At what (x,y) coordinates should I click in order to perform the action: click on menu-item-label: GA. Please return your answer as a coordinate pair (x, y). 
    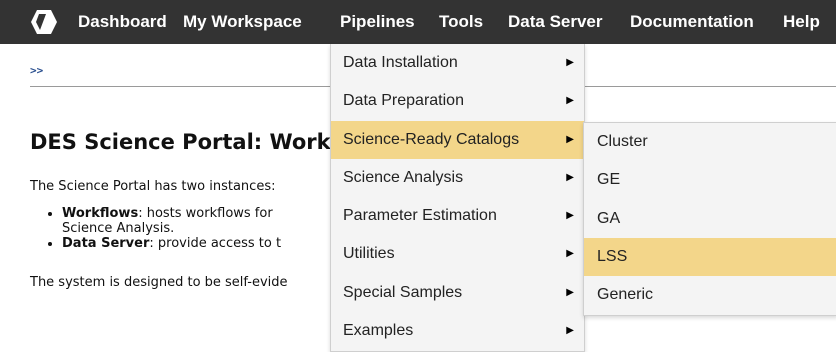
    Looking at the image, I should click on (609, 218).